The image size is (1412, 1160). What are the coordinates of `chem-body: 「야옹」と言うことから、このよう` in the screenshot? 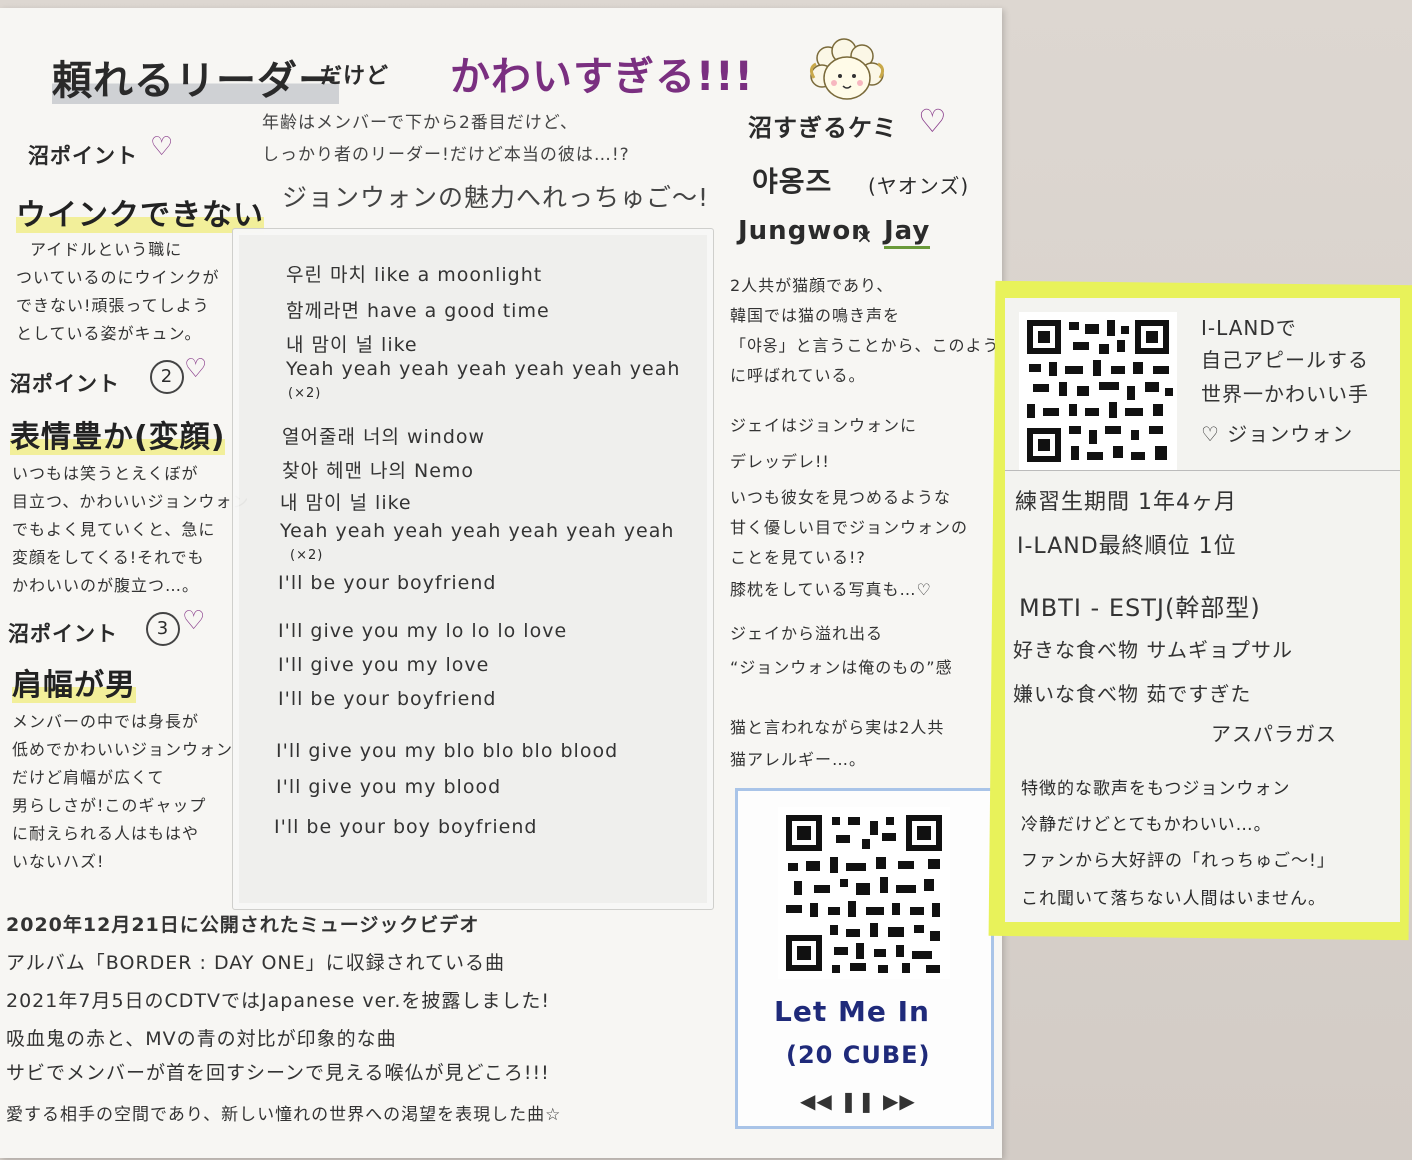 It's located at (865, 345).